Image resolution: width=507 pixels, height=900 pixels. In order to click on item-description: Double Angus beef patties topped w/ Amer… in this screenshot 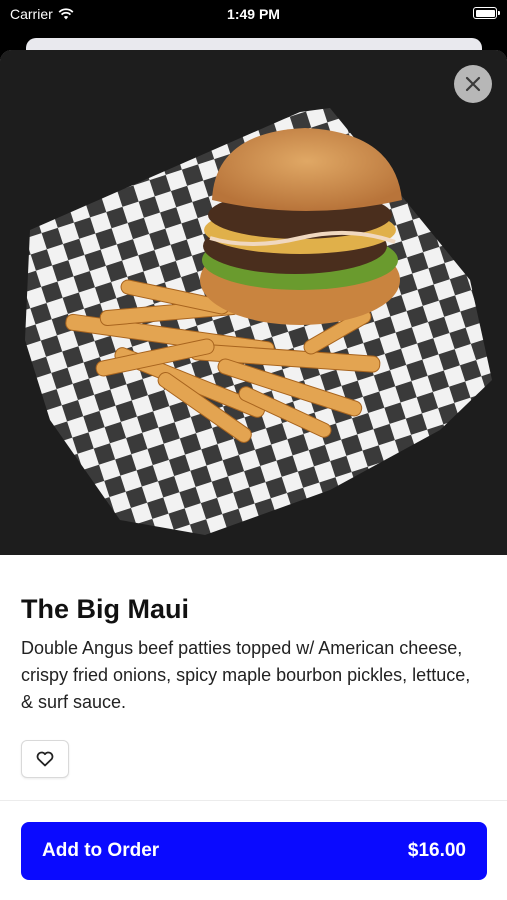, I will do `click(246, 675)`.